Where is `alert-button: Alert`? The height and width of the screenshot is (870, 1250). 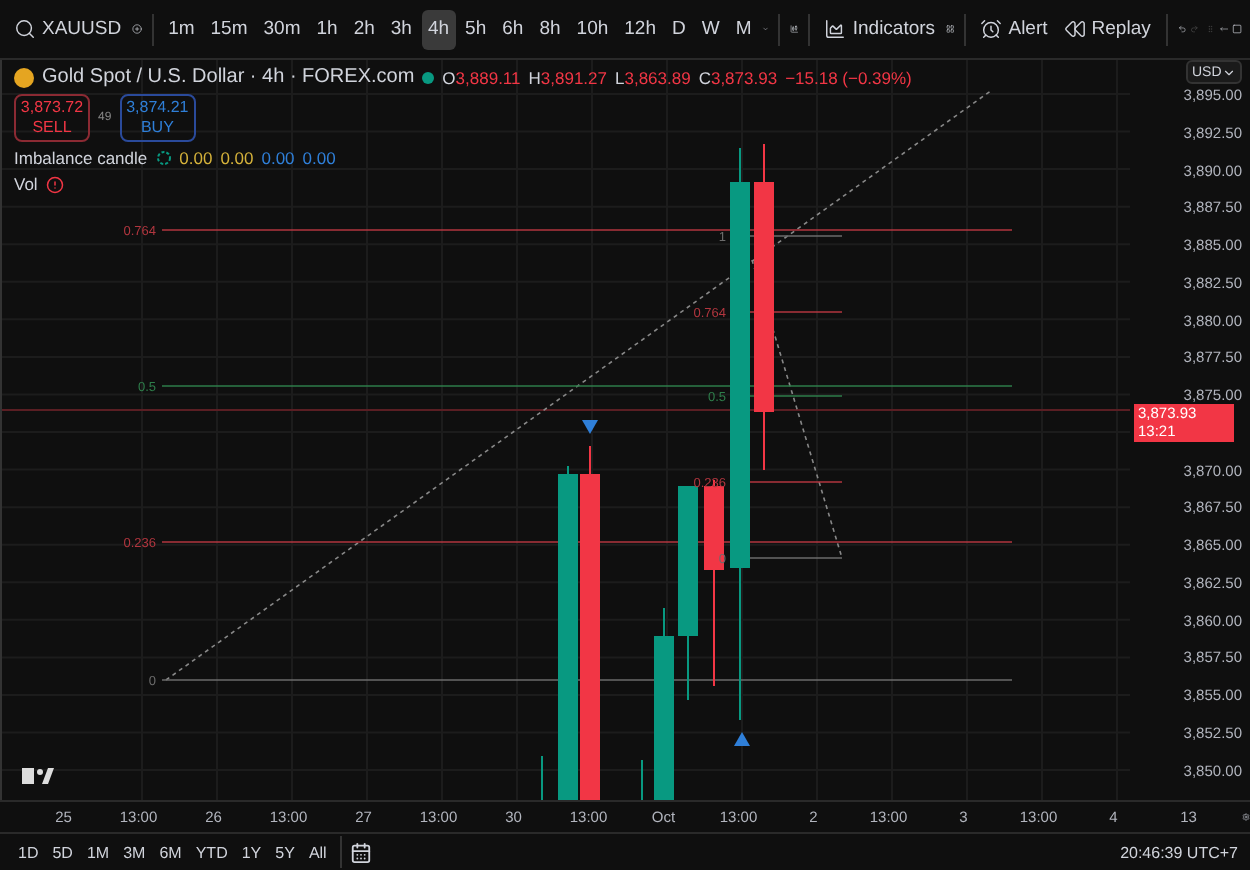
alert-button: Alert is located at coordinates (1014, 29).